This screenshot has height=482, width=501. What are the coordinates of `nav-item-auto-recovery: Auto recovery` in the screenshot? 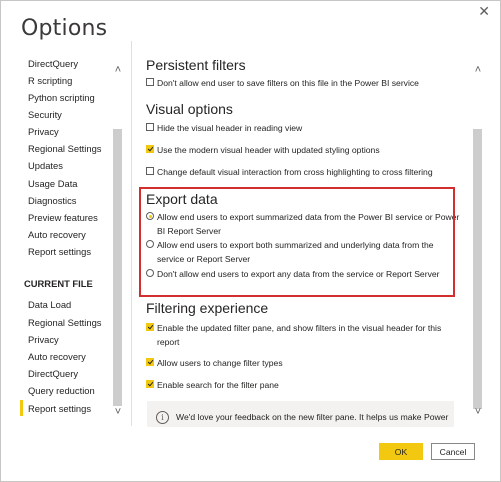 It's located at (57, 234).